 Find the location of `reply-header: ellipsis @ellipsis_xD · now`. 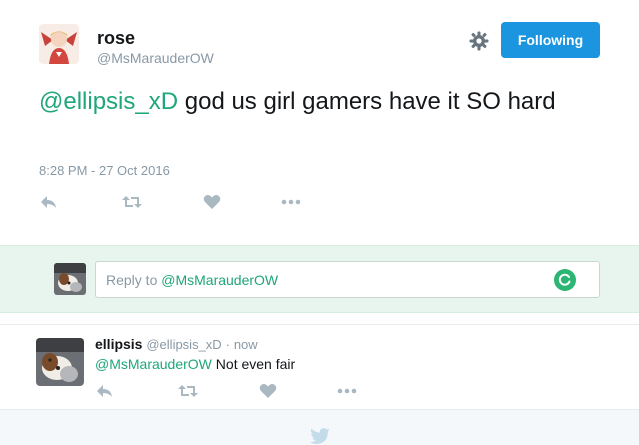

reply-header: ellipsis @ellipsis_xD · now is located at coordinates (176, 344).